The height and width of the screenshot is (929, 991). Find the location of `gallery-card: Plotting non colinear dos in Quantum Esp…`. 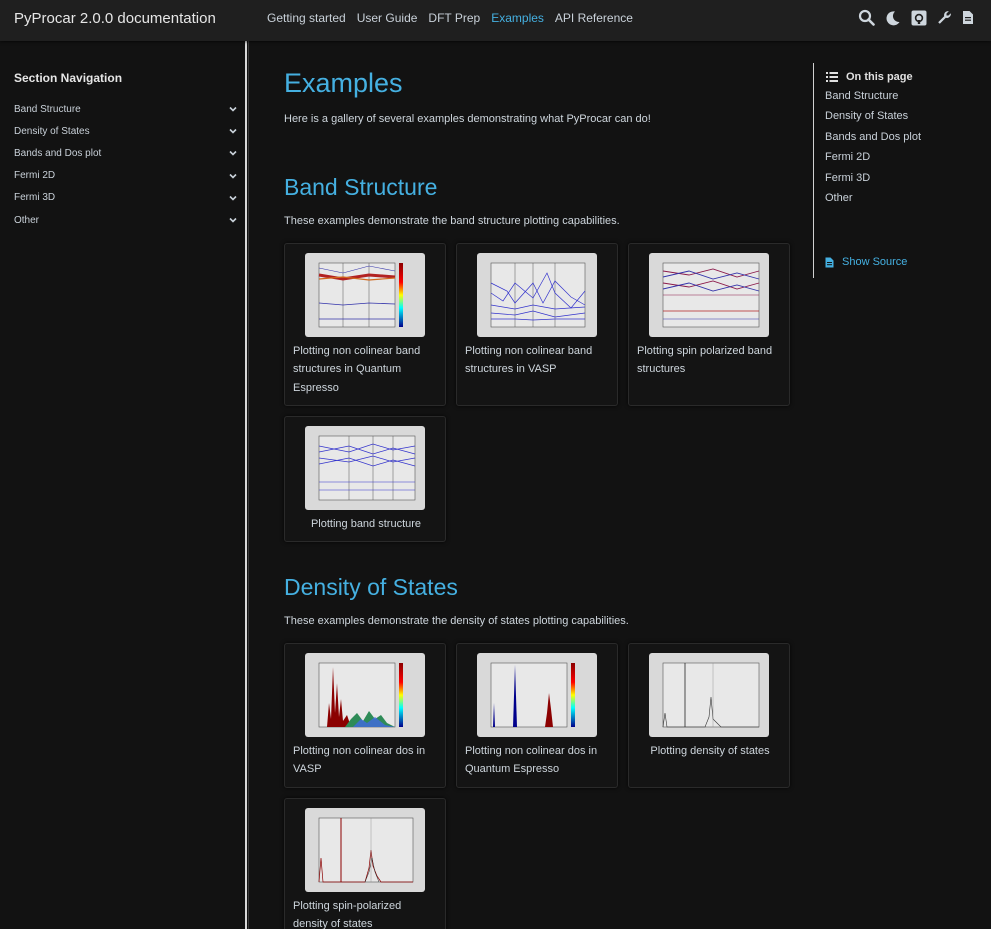

gallery-card: Plotting non colinear dos in Quantum Esp… is located at coordinates (537, 715).